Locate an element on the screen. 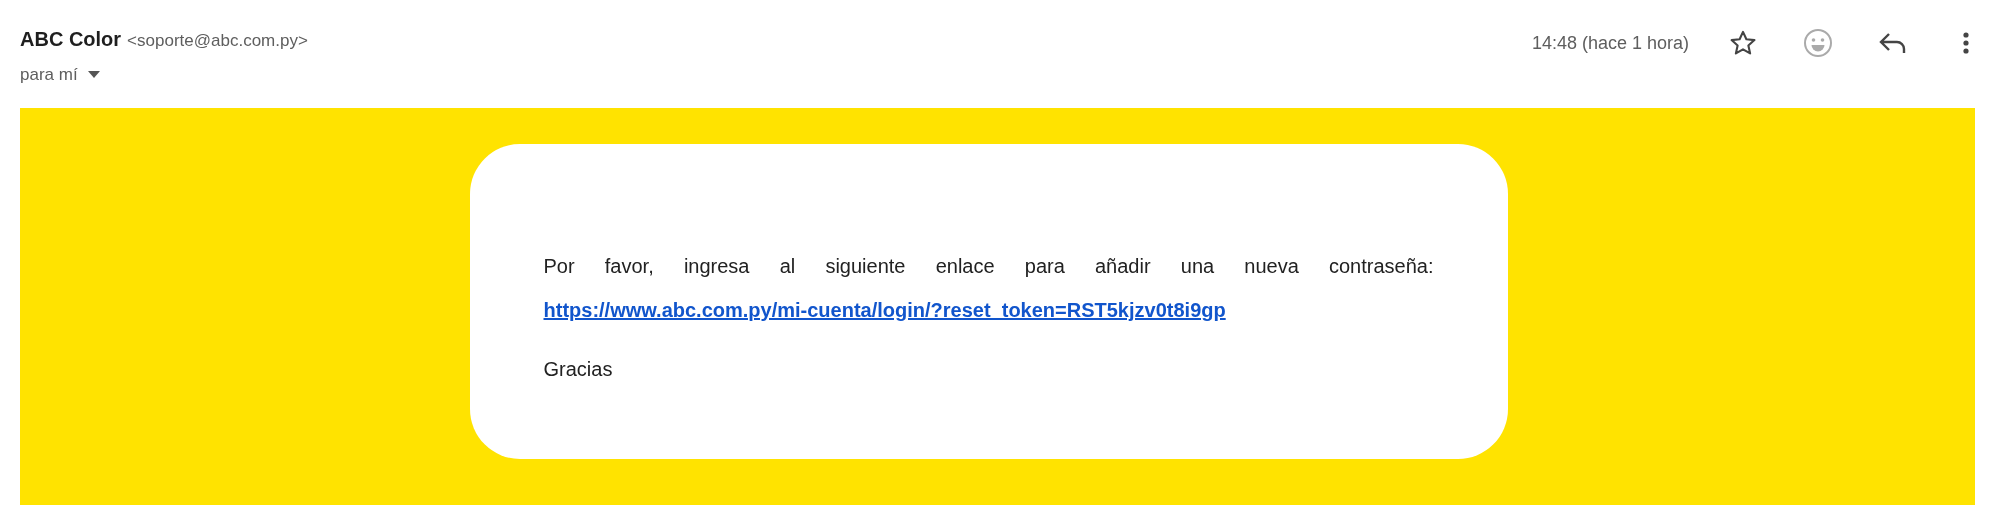  star-icon is located at coordinates (1743, 43).